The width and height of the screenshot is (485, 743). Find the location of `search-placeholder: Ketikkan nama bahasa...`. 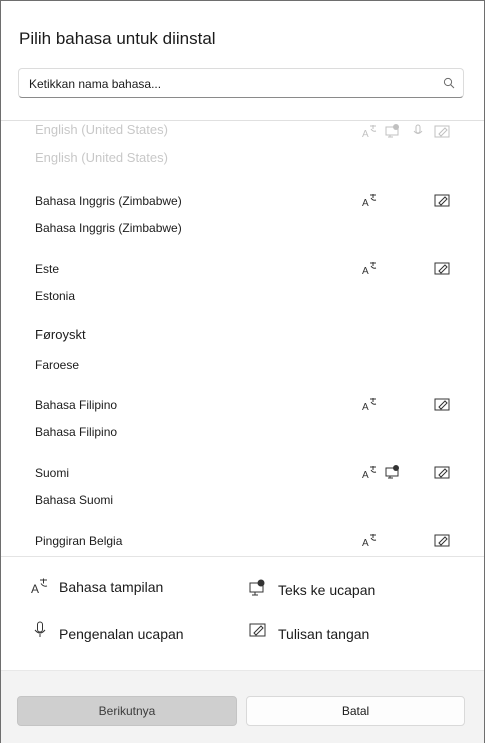

search-placeholder: Ketikkan nama bahasa... is located at coordinates (95, 84).